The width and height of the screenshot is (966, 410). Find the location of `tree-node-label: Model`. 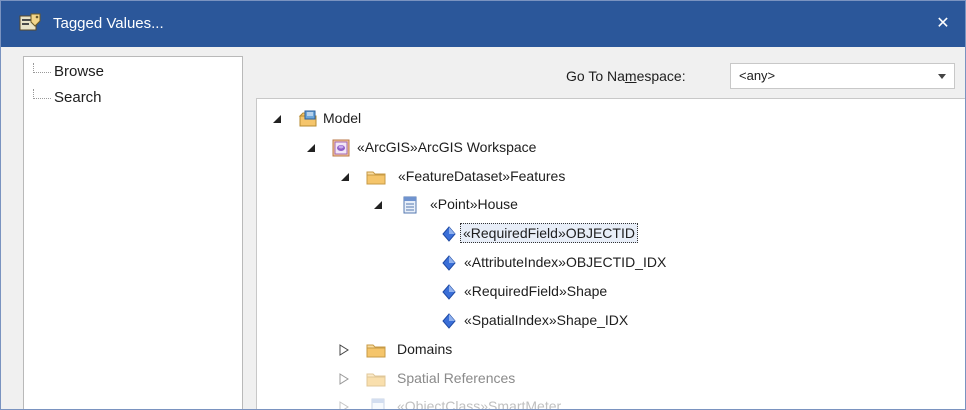

tree-node-label: Model is located at coordinates (342, 118).